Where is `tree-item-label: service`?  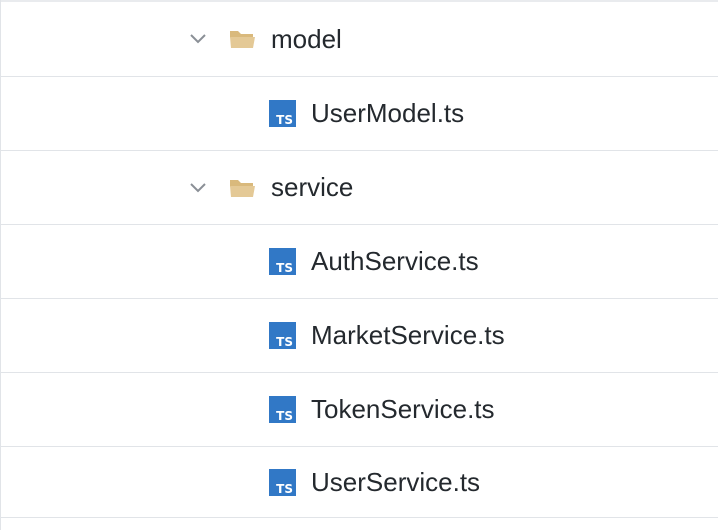
tree-item-label: service is located at coordinates (312, 187).